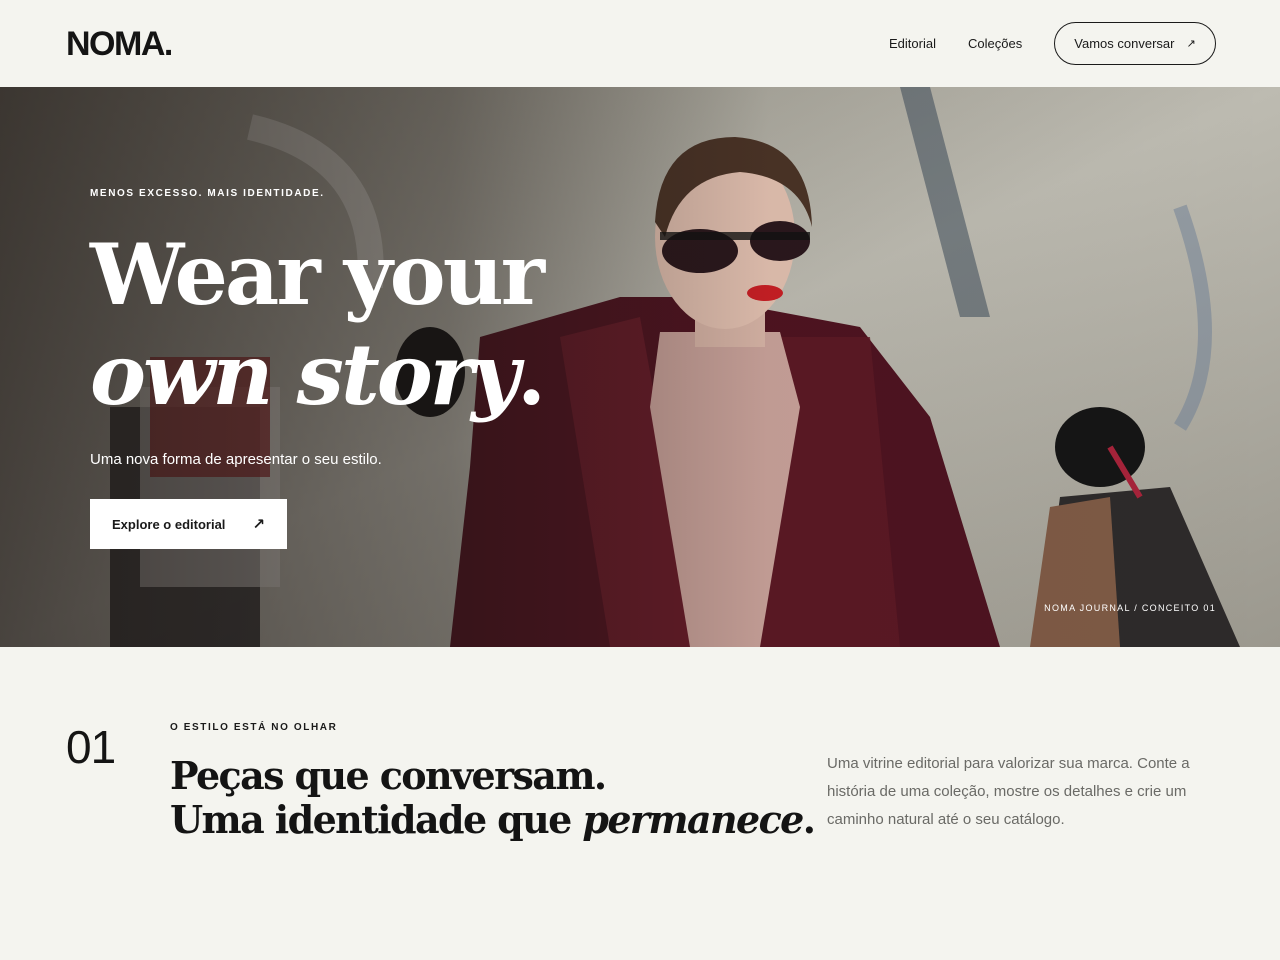 This screenshot has width=1280, height=960. What do you see at coordinates (376, 819) in the screenshot?
I see `section-title-line2-start: Uma identidade que` at bounding box center [376, 819].